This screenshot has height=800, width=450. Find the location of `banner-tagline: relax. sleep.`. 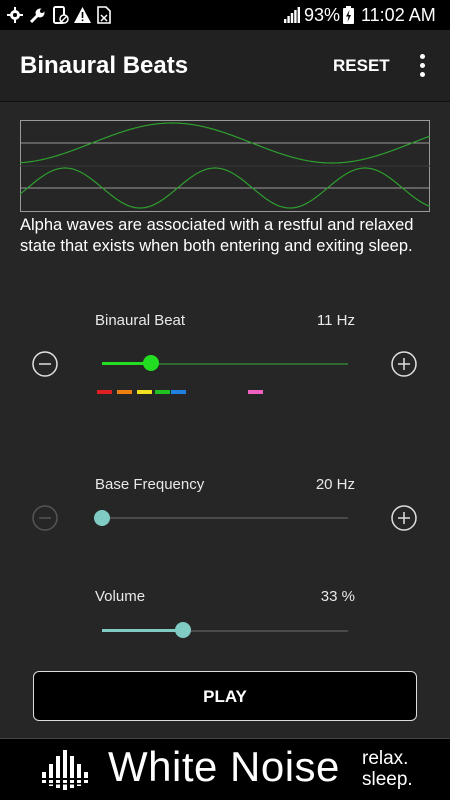

banner-tagline: relax. sleep. is located at coordinates (387, 769).